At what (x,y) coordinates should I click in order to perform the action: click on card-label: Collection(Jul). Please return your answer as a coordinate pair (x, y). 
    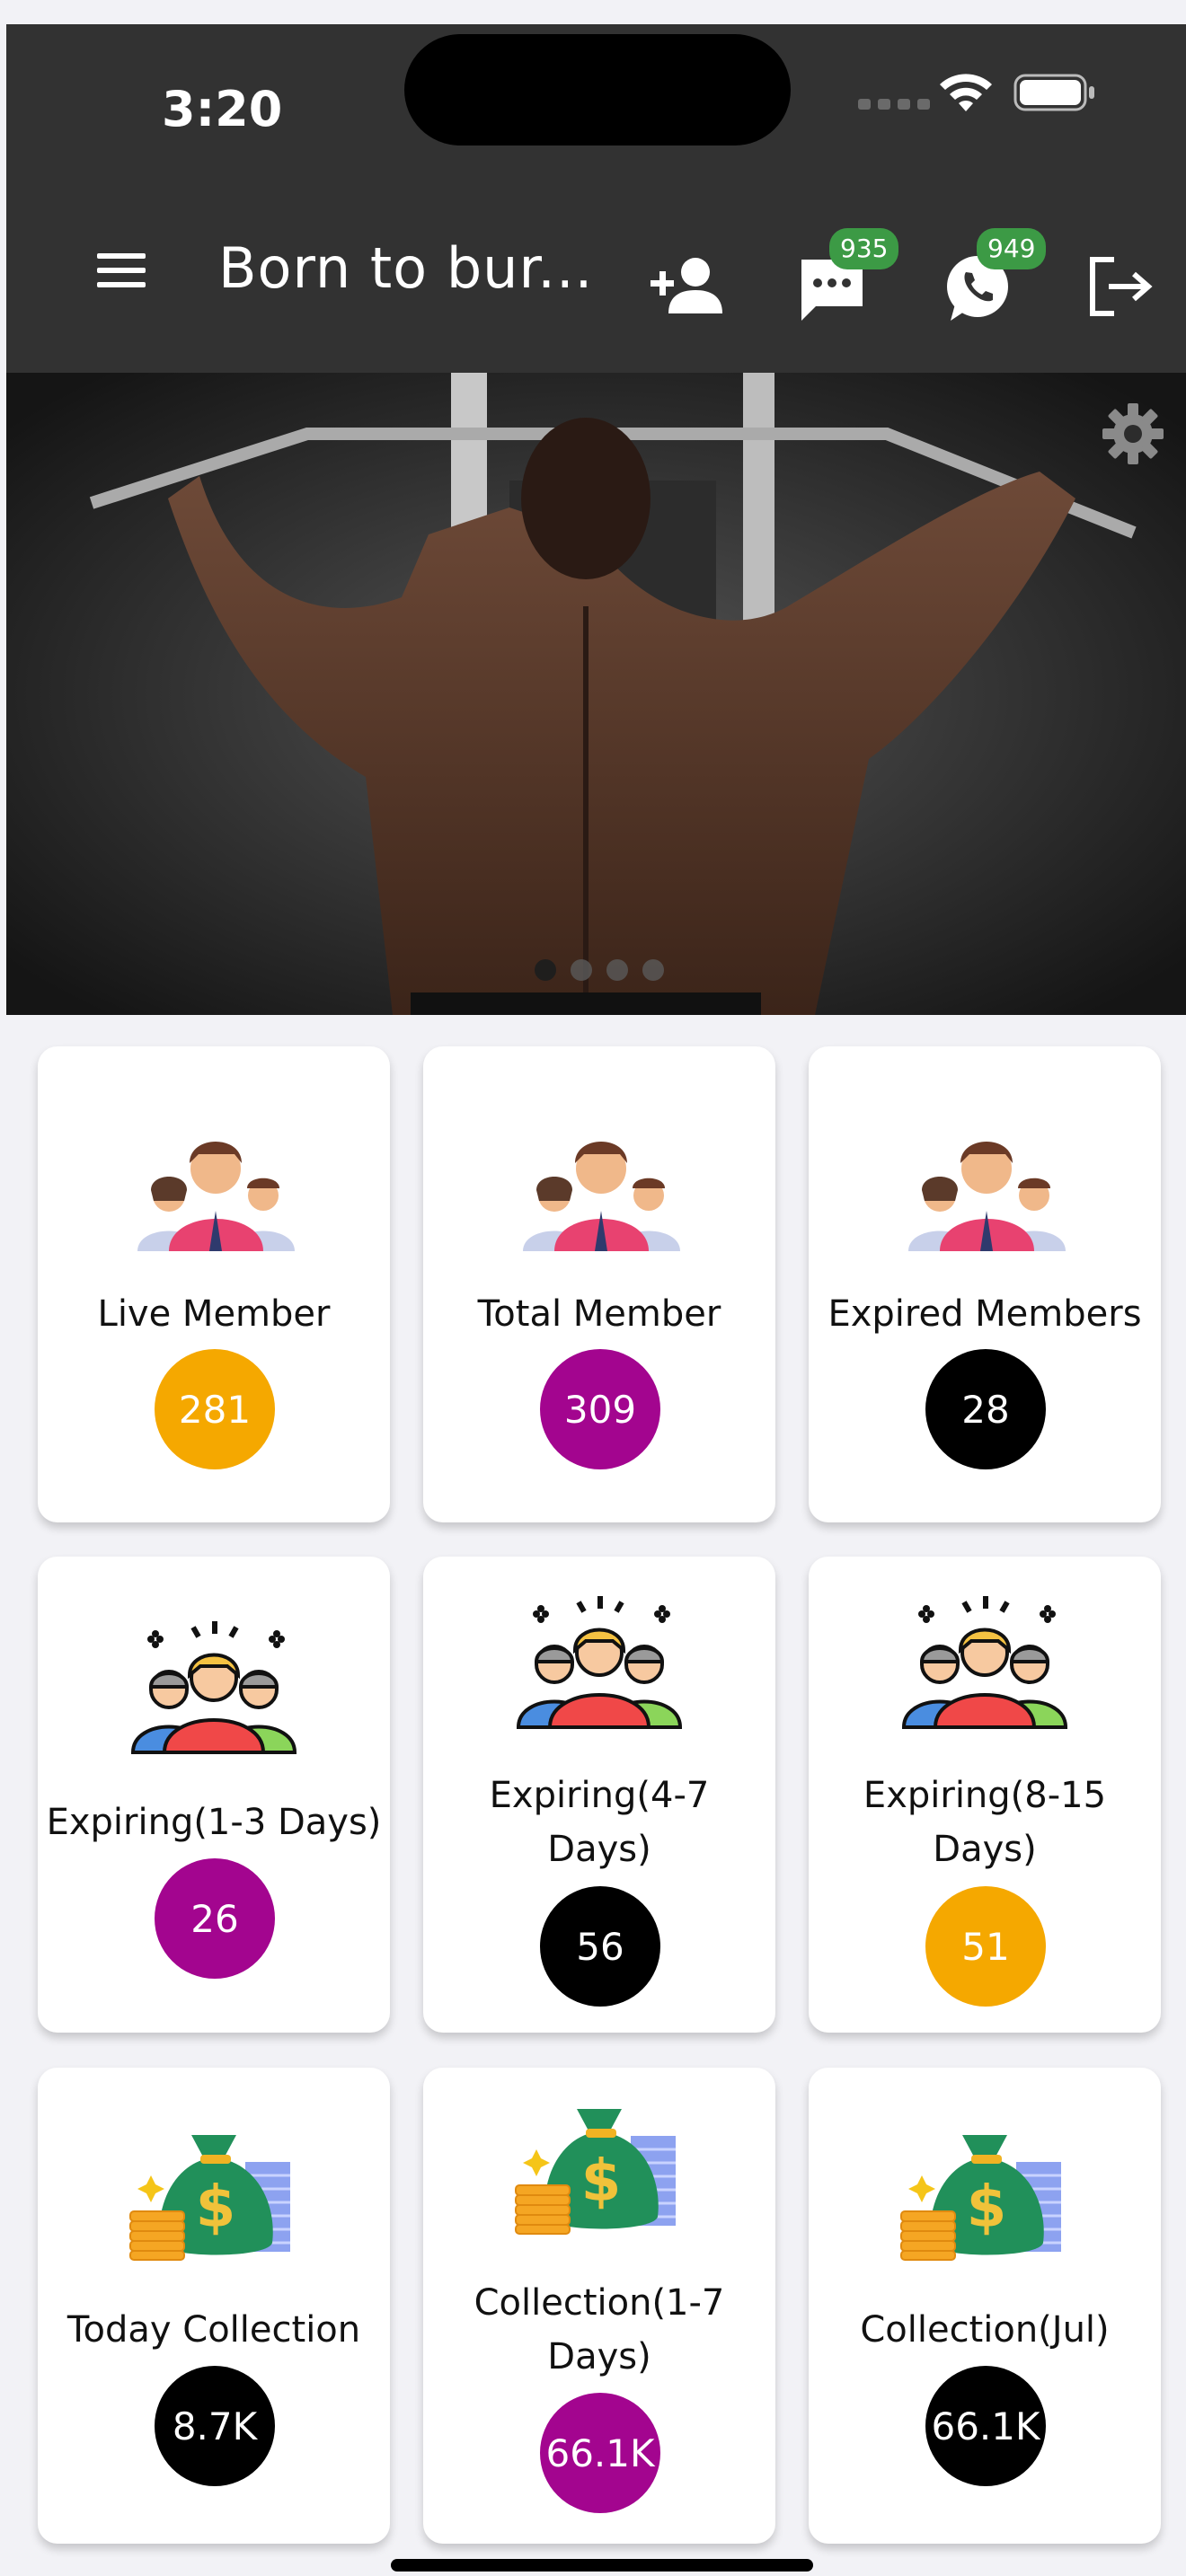
    Looking at the image, I should click on (985, 2330).